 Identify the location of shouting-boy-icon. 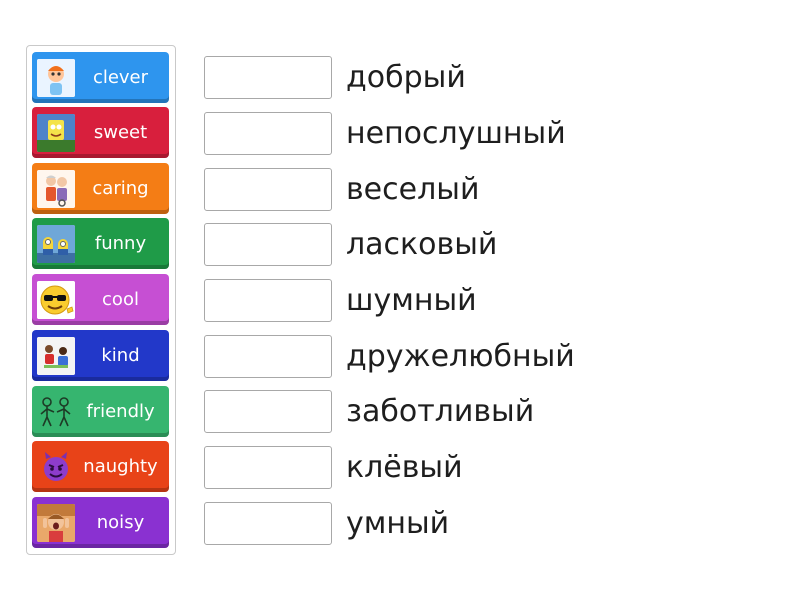
(56, 522).